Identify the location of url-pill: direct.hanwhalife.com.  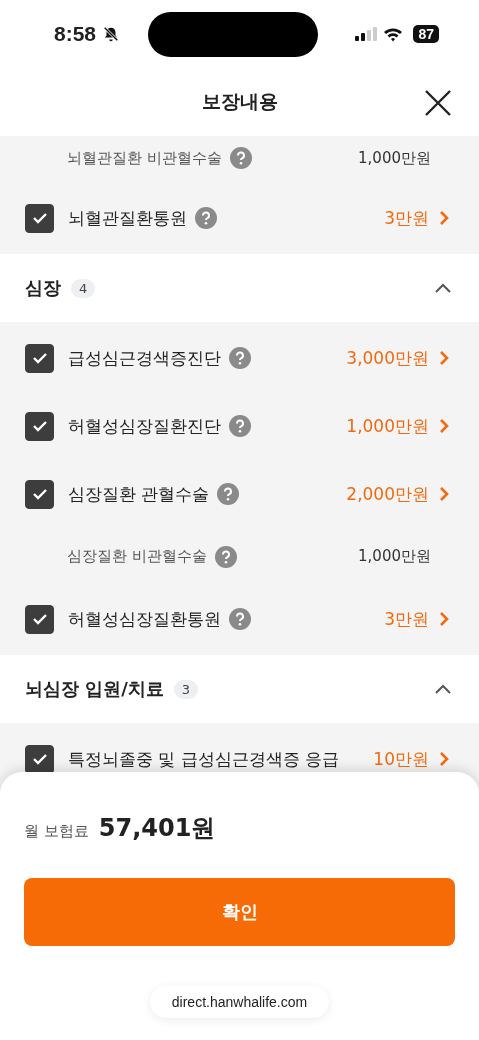
(239, 1002).